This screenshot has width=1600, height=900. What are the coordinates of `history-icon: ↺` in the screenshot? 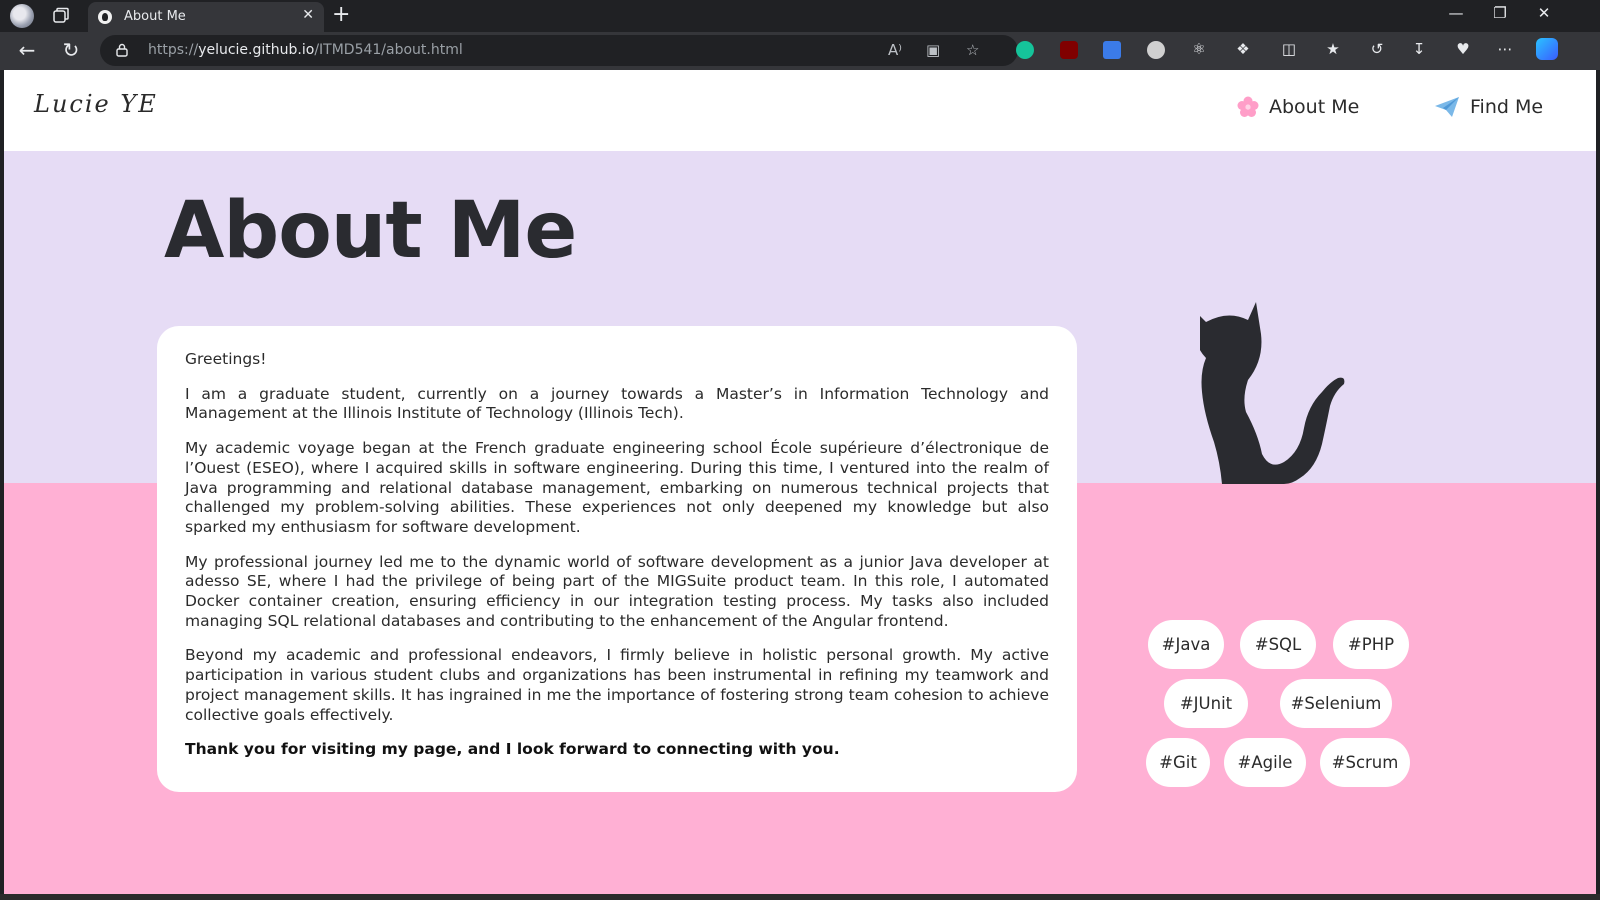 It's located at (1377, 49).